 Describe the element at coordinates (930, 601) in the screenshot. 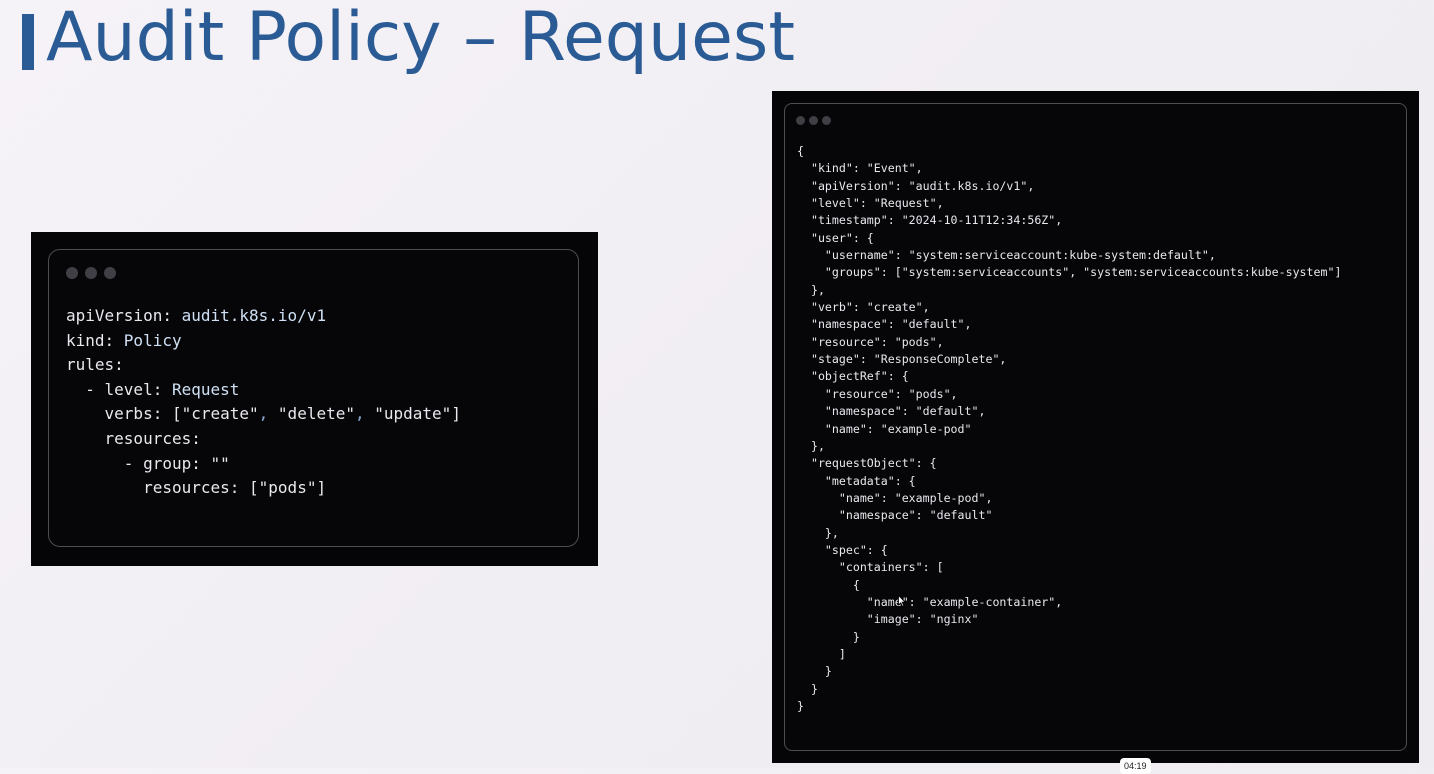

I see `code-line: "name": "example-container",` at that location.